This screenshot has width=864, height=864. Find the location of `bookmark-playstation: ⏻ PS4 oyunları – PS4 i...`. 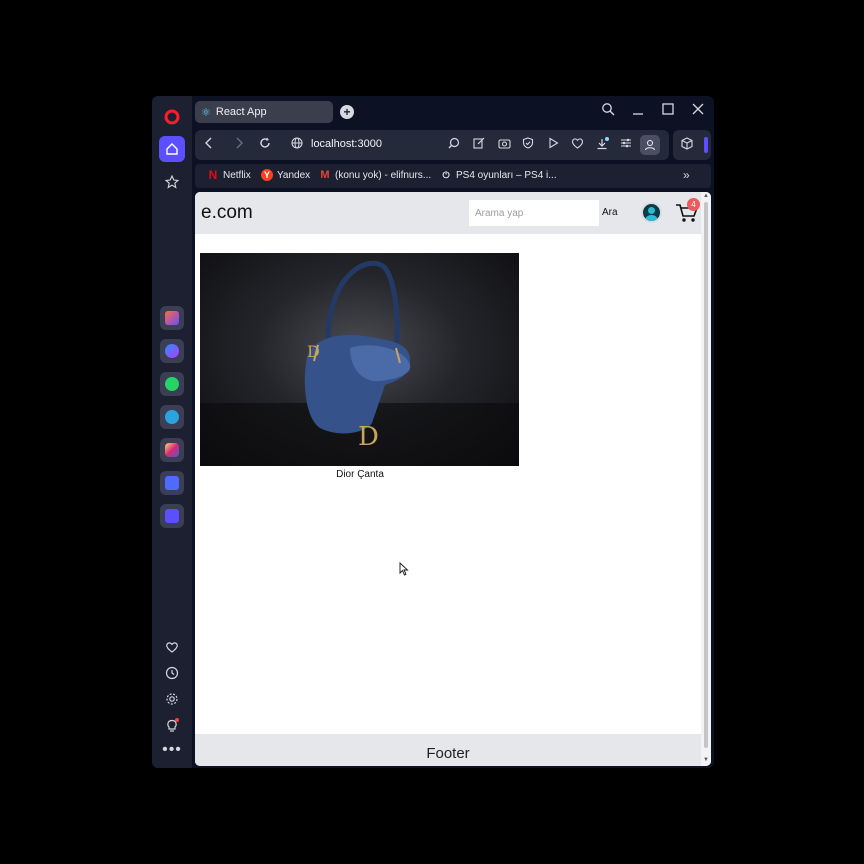

bookmark-playstation: ⏻ PS4 oyunları – PS4 i... is located at coordinates (498, 175).